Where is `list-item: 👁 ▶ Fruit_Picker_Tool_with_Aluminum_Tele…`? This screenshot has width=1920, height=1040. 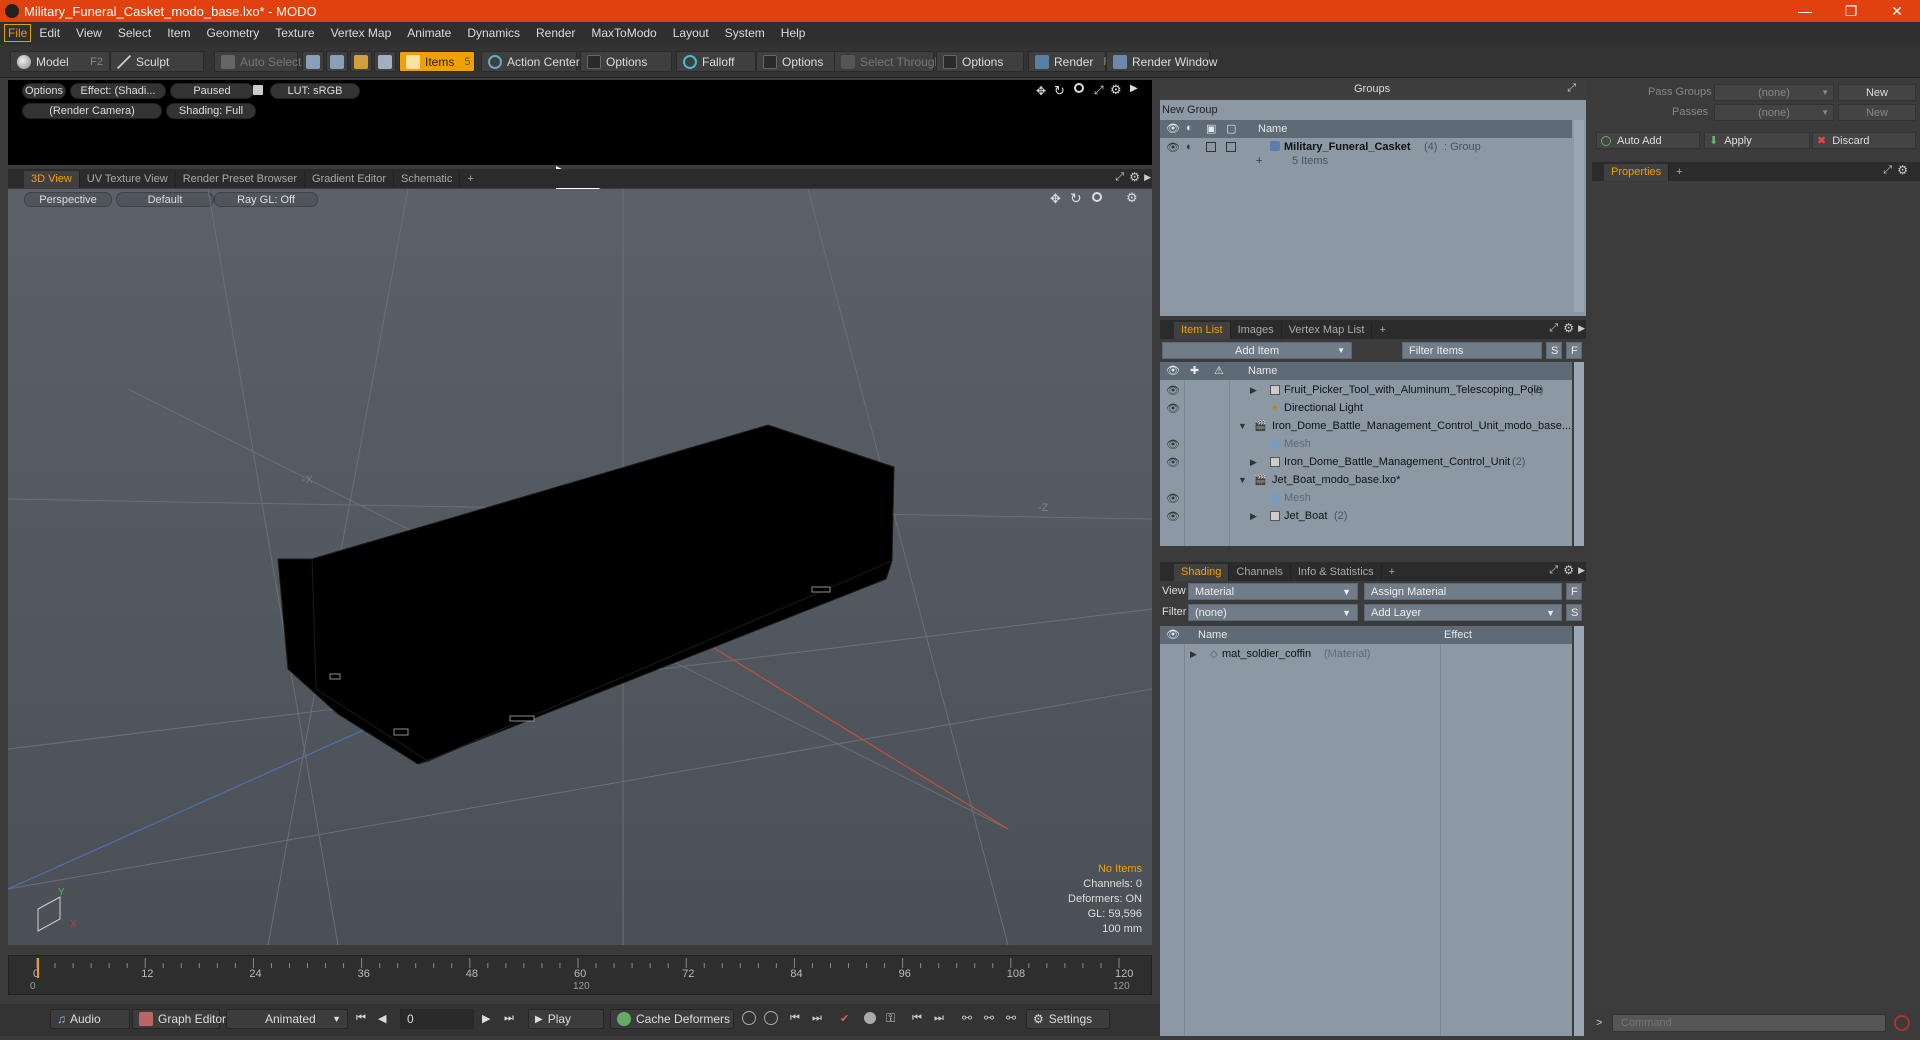
list-item: 👁 ▶ Fruit_Picker_Tool_with_Aluminum_Tele… is located at coordinates (1366, 390).